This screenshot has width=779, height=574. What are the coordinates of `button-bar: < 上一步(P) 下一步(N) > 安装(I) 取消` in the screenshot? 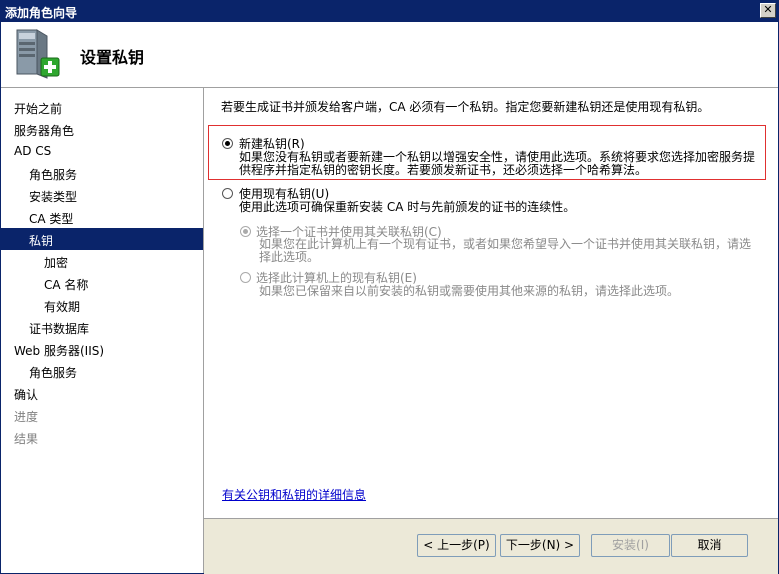 It's located at (491, 546).